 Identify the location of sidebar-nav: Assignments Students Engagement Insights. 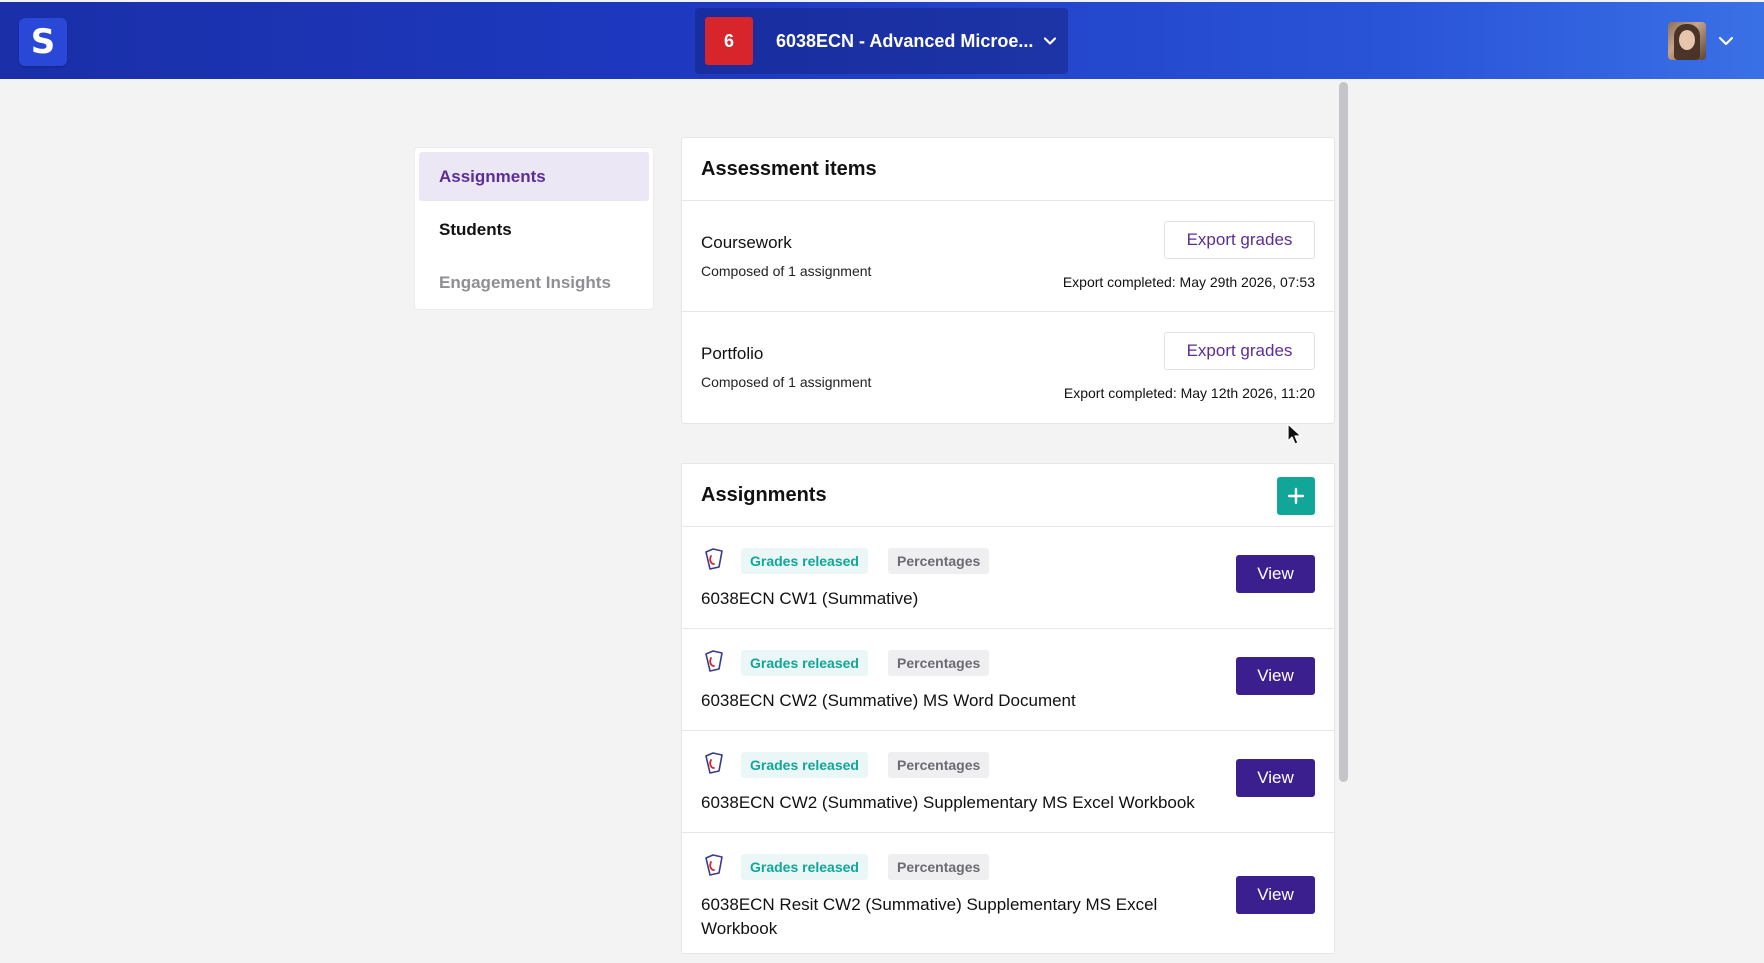
(534, 228).